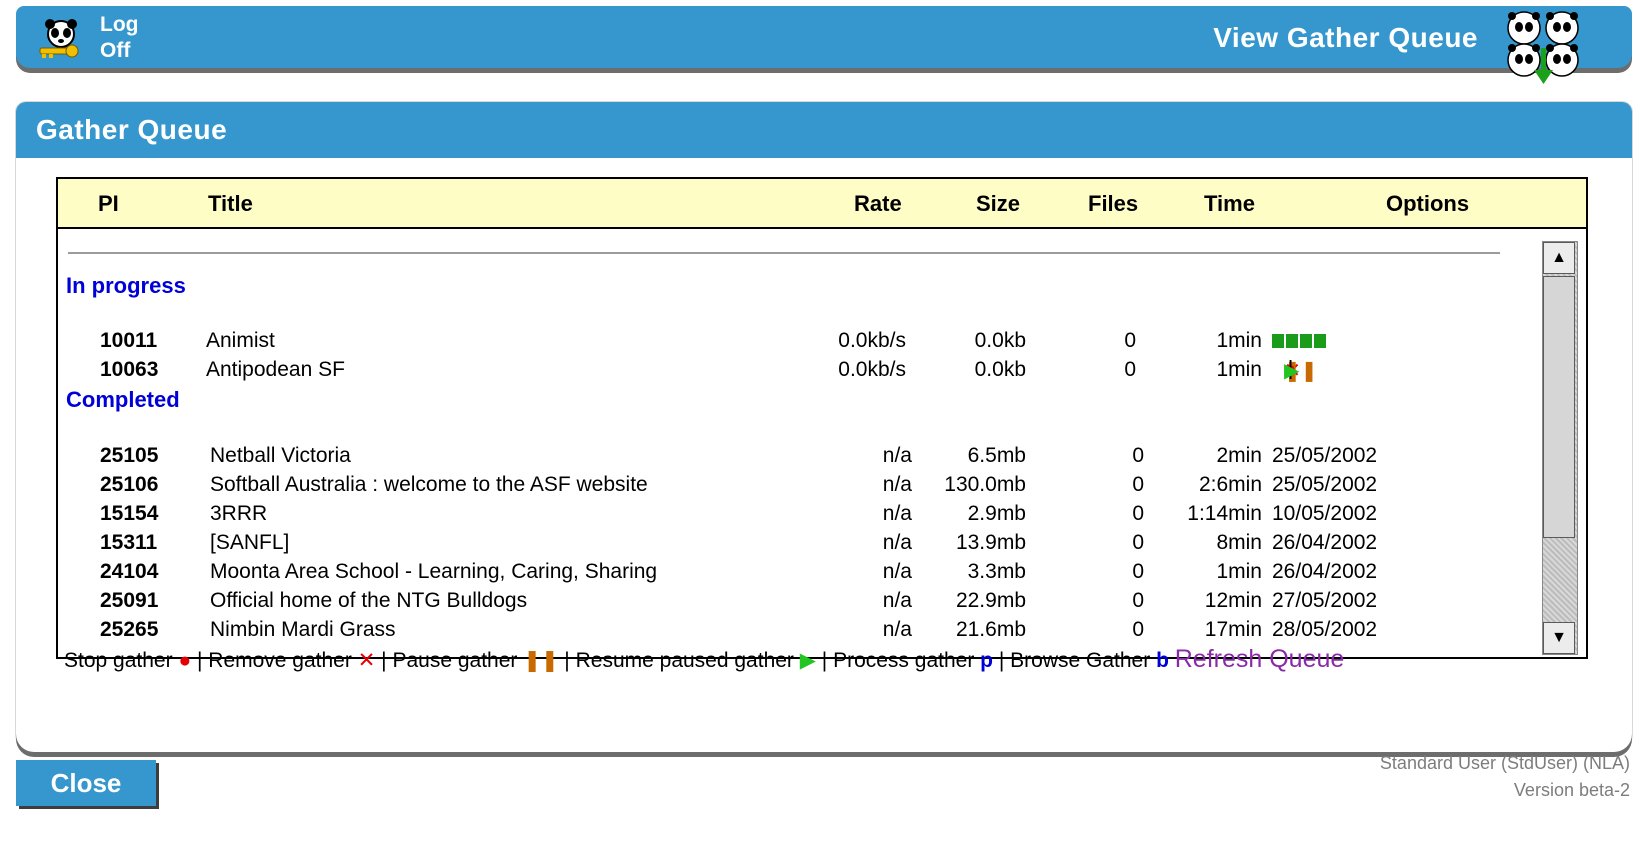 This screenshot has width=1640, height=856. I want to click on legend-stop-label: Stop gather, so click(118, 660).